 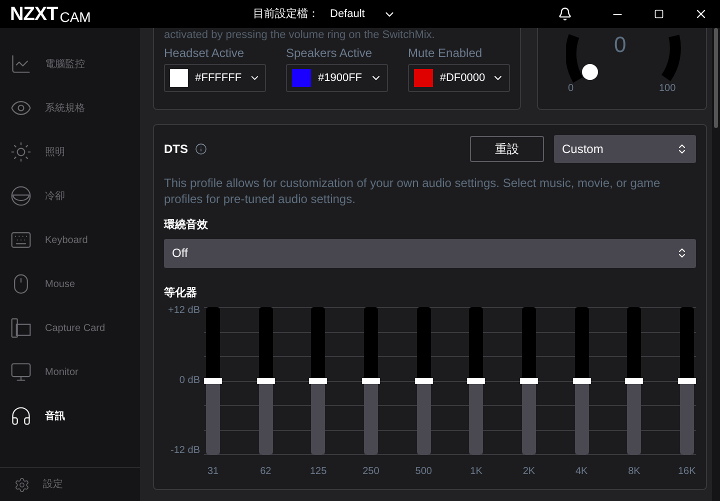 I want to click on sidebar-item: 冷卻, so click(x=70, y=196).